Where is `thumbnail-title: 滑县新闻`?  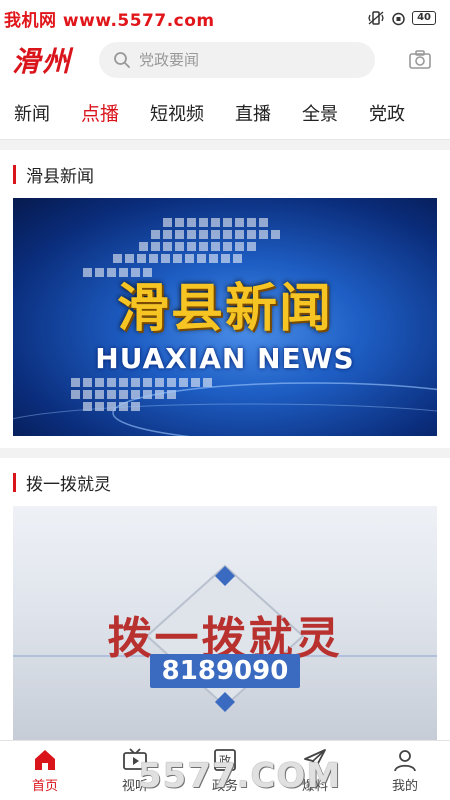 thumbnail-title: 滑县新闻 is located at coordinates (224, 308).